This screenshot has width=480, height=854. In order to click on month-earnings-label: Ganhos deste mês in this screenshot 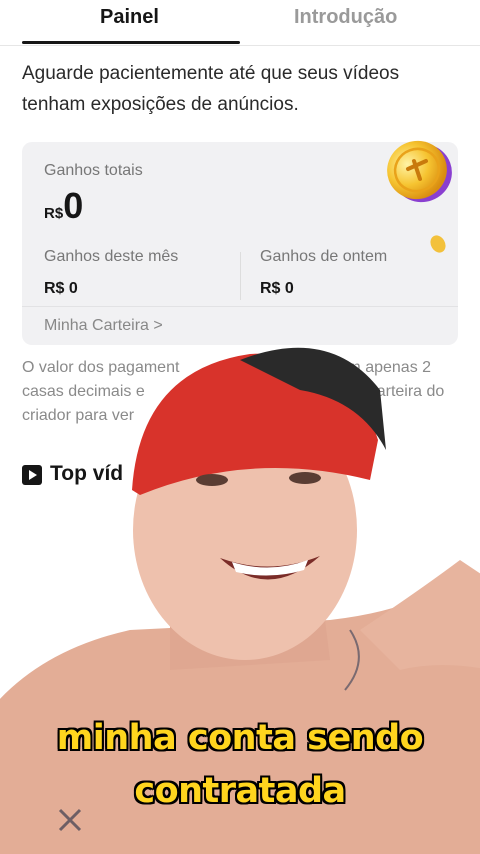, I will do `click(111, 256)`.